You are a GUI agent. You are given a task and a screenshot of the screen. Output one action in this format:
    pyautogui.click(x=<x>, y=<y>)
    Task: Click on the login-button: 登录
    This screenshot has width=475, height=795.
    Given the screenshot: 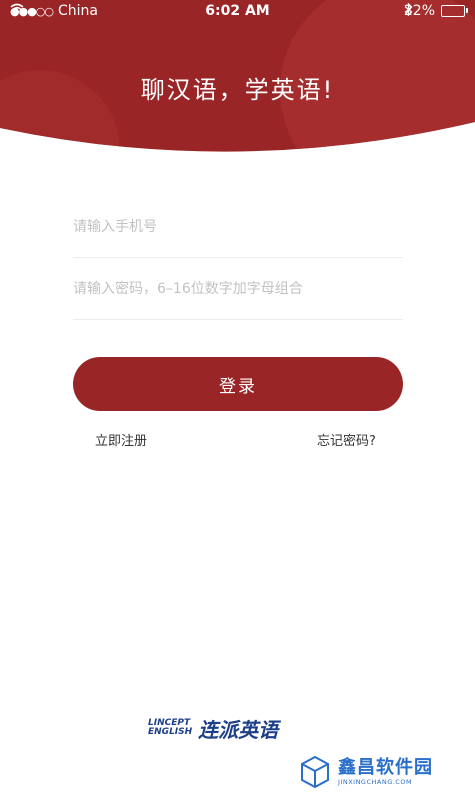 What is the action you would take?
    pyautogui.click(x=238, y=384)
    